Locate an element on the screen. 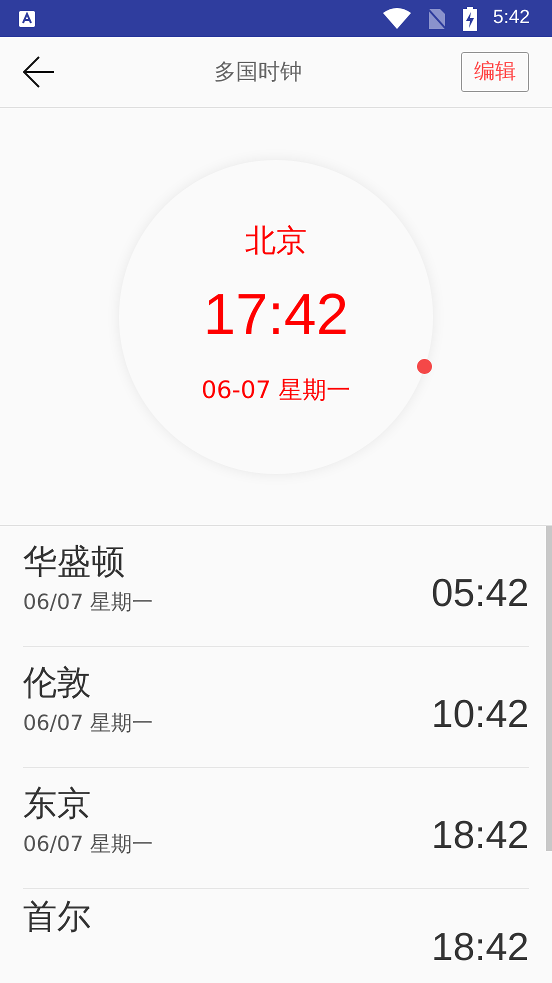  city-name: 华盛顿 is located at coordinates (74, 562).